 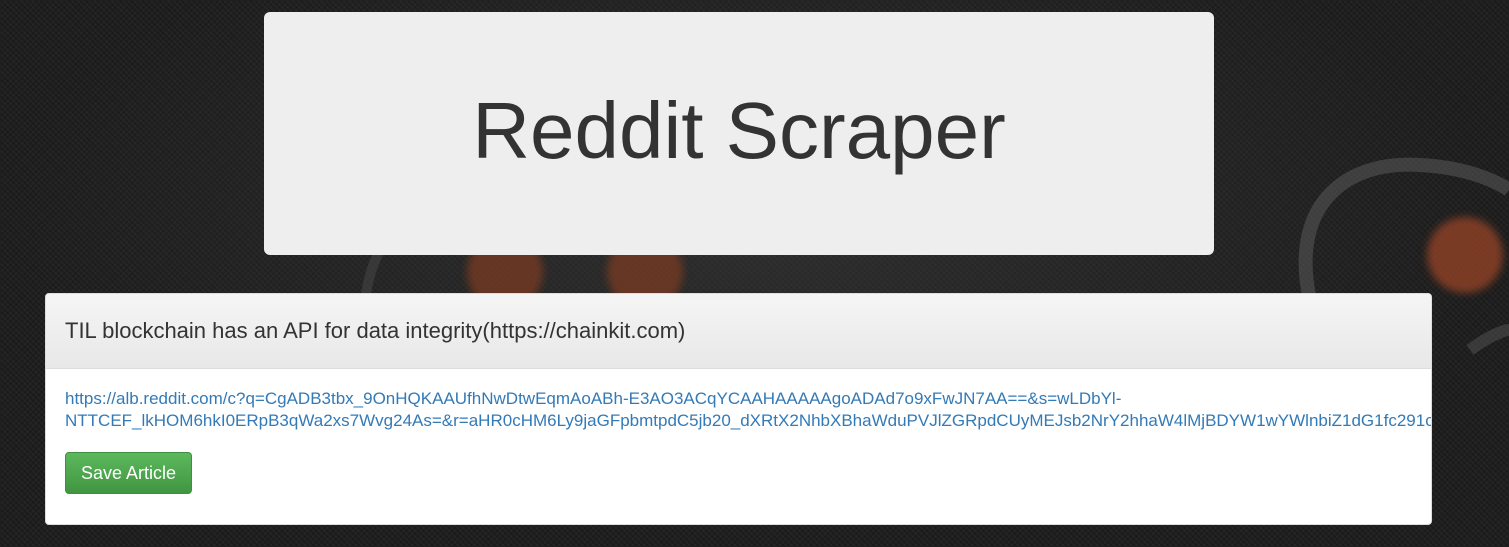 What do you see at coordinates (129, 473) in the screenshot?
I see `save-article-button: Save Article` at bounding box center [129, 473].